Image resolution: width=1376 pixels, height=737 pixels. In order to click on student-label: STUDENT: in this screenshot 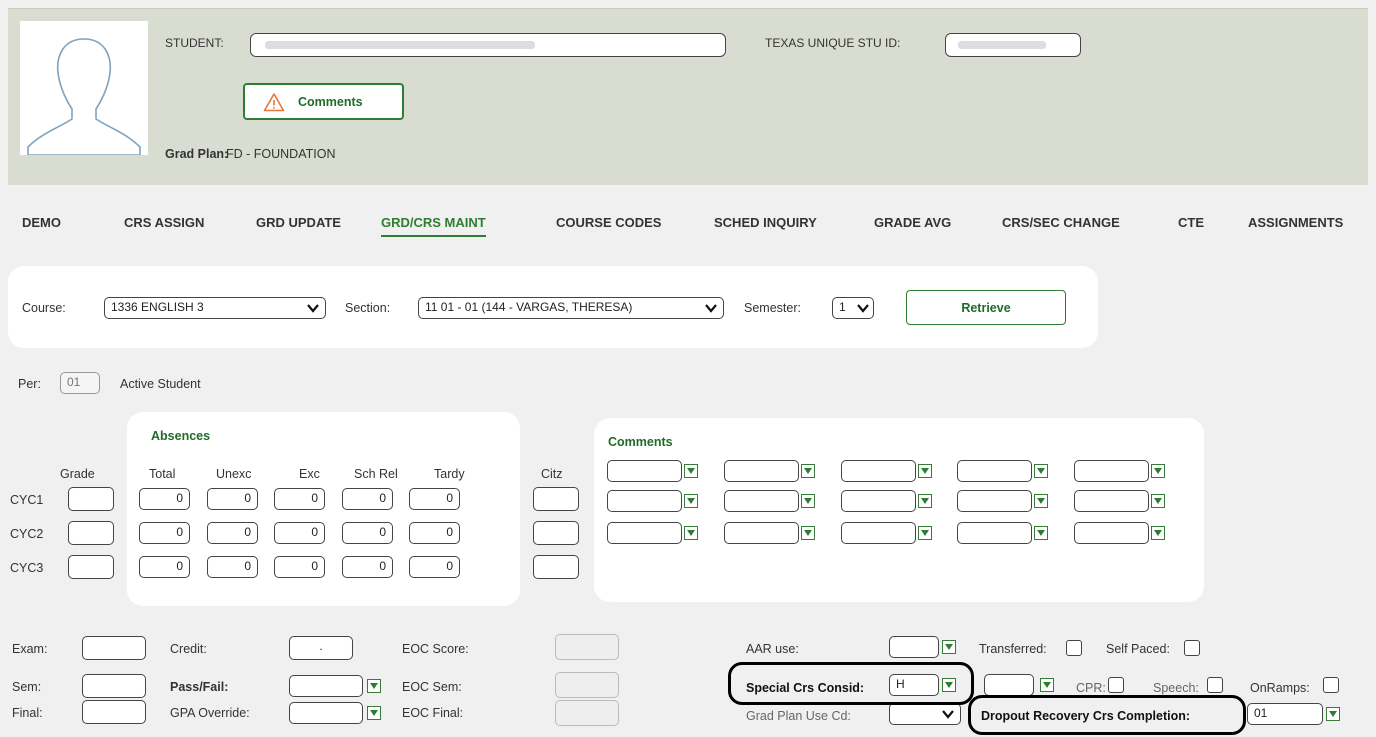, I will do `click(194, 43)`.